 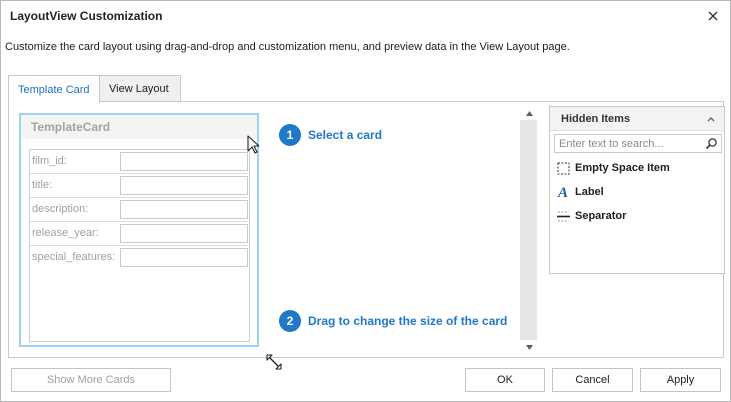 I want to click on tab-view-layout: View Layout, so click(x=140, y=88).